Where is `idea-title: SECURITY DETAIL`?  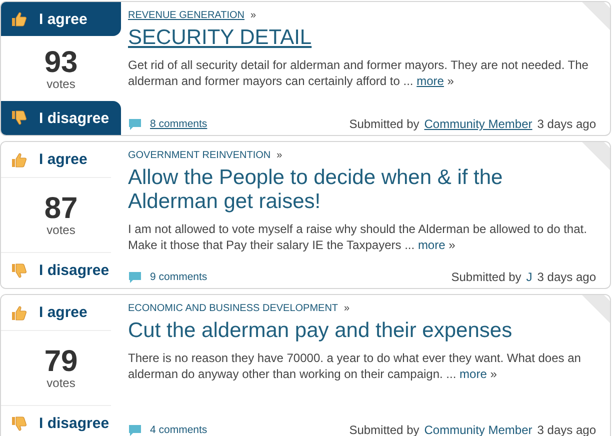 idea-title: SECURITY DETAIL is located at coordinates (362, 38).